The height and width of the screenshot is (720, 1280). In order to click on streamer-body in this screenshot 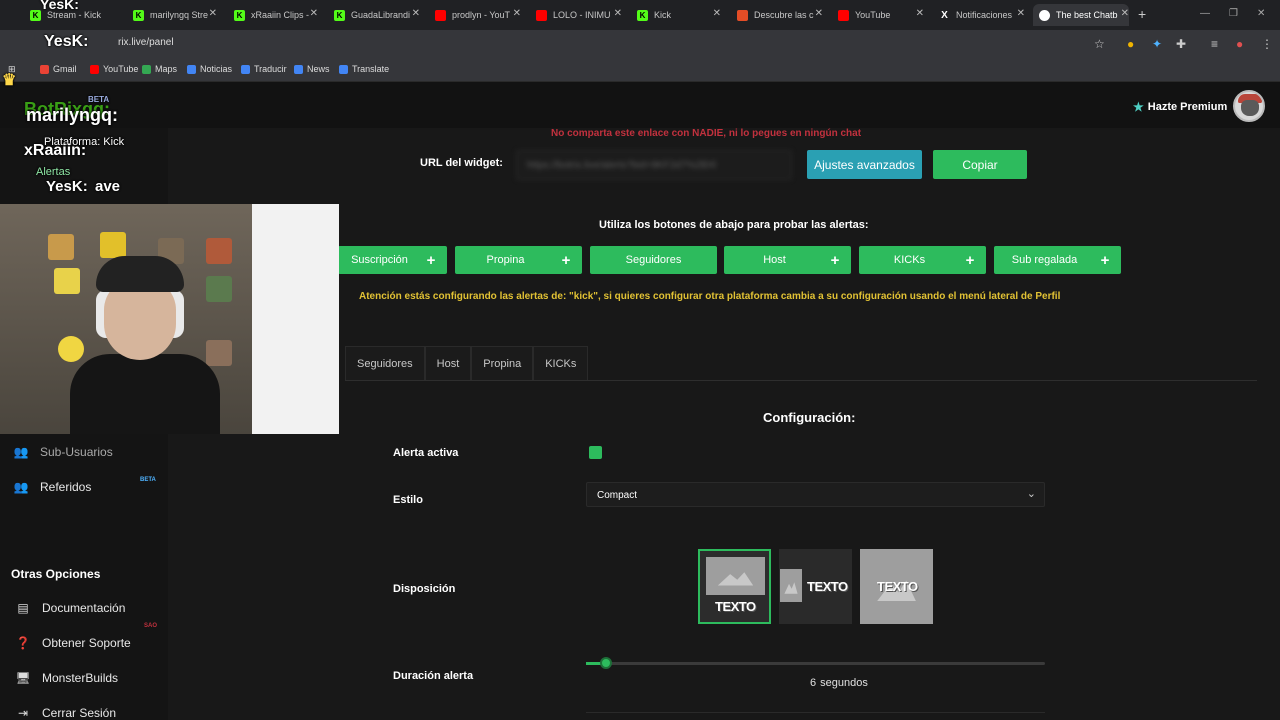, I will do `click(145, 394)`.